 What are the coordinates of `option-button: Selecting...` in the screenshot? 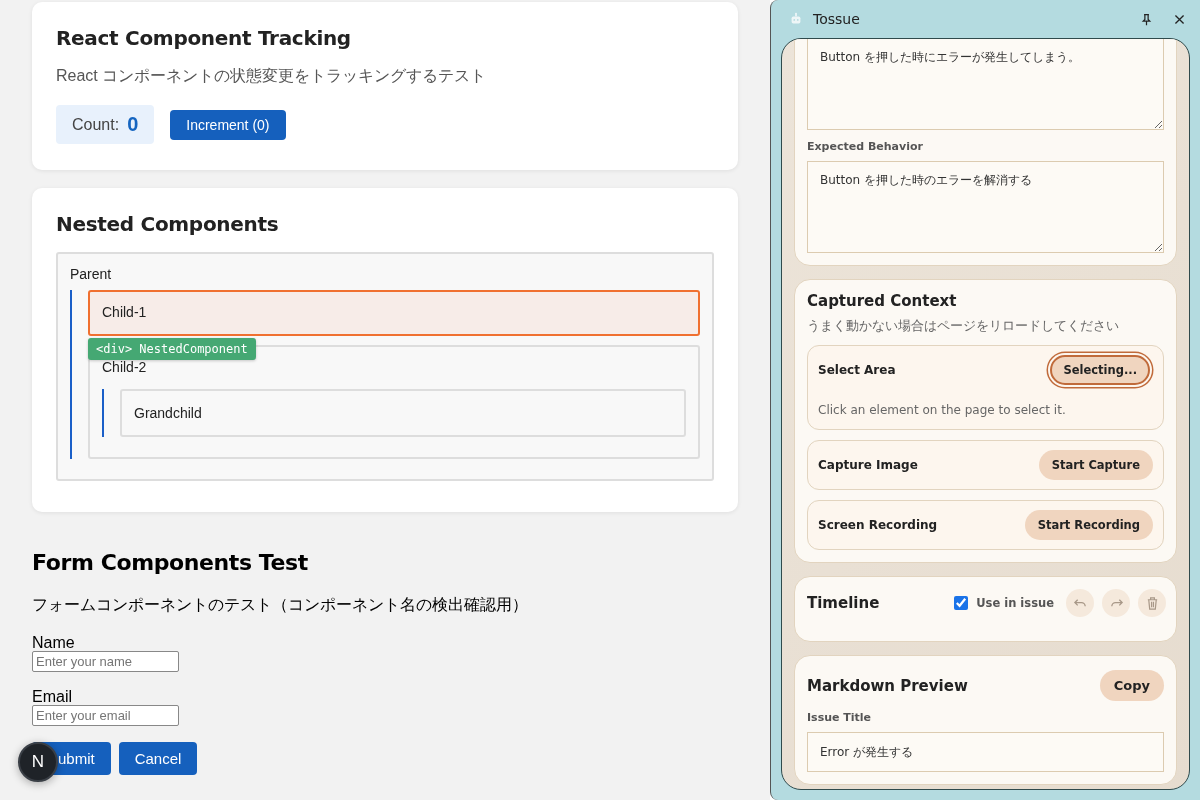 It's located at (1100, 370).